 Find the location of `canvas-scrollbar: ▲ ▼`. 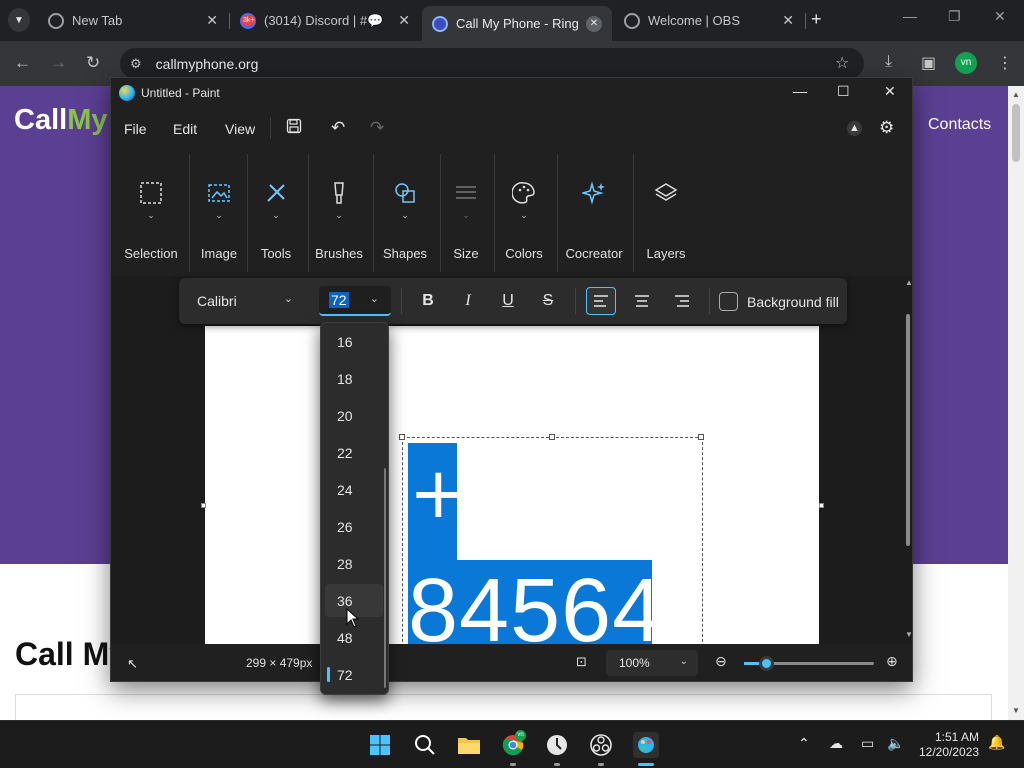

canvas-scrollbar: ▲ ▼ is located at coordinates (908, 460).